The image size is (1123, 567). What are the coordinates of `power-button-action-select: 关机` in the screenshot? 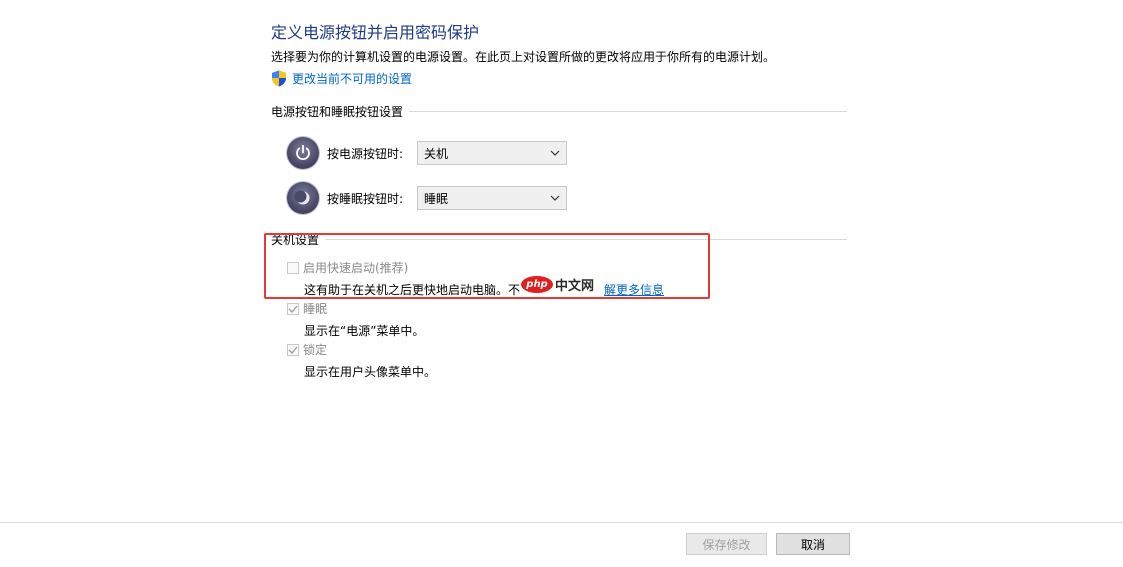 It's located at (492, 153).